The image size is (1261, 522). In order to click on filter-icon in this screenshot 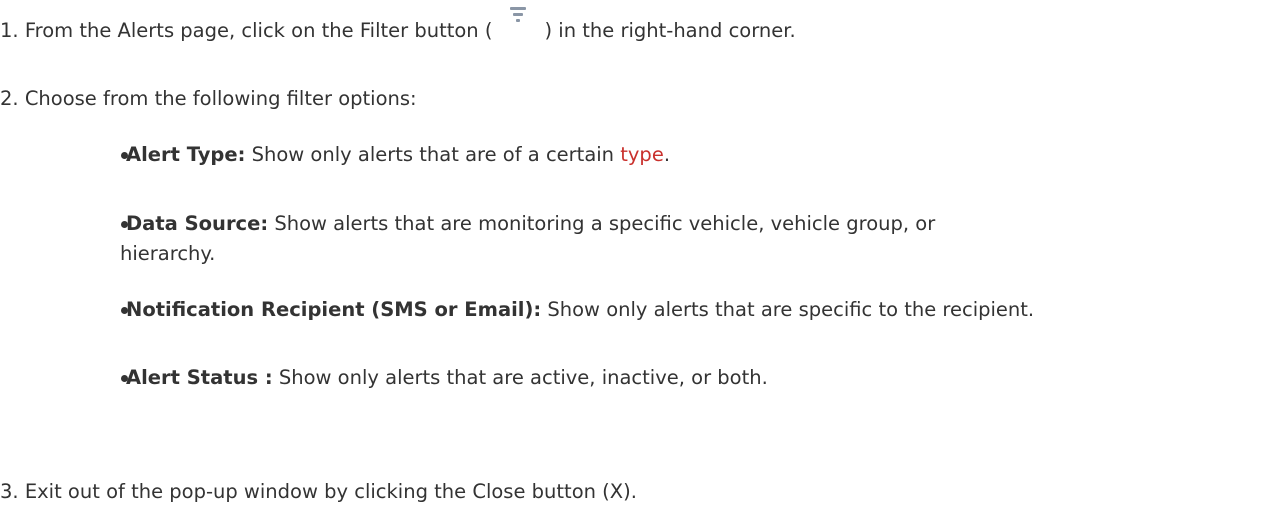, I will do `click(518, 26)`.